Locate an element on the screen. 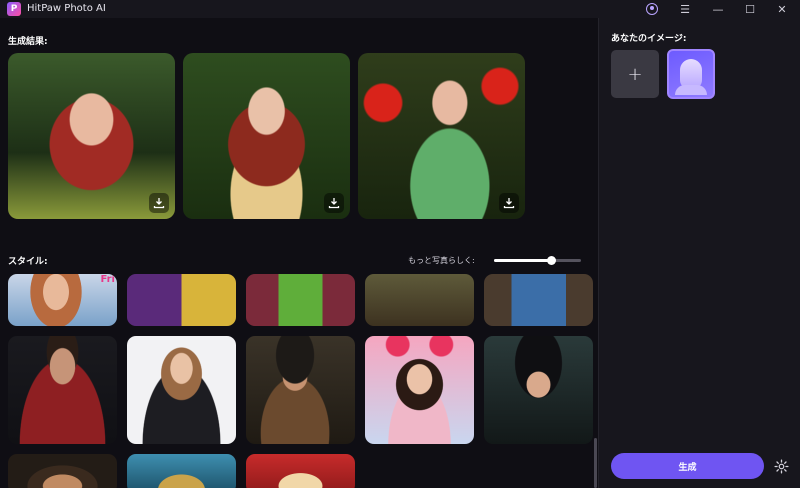 This screenshot has width=800, height=488. results-label: 生成結果: is located at coordinates (28, 42).